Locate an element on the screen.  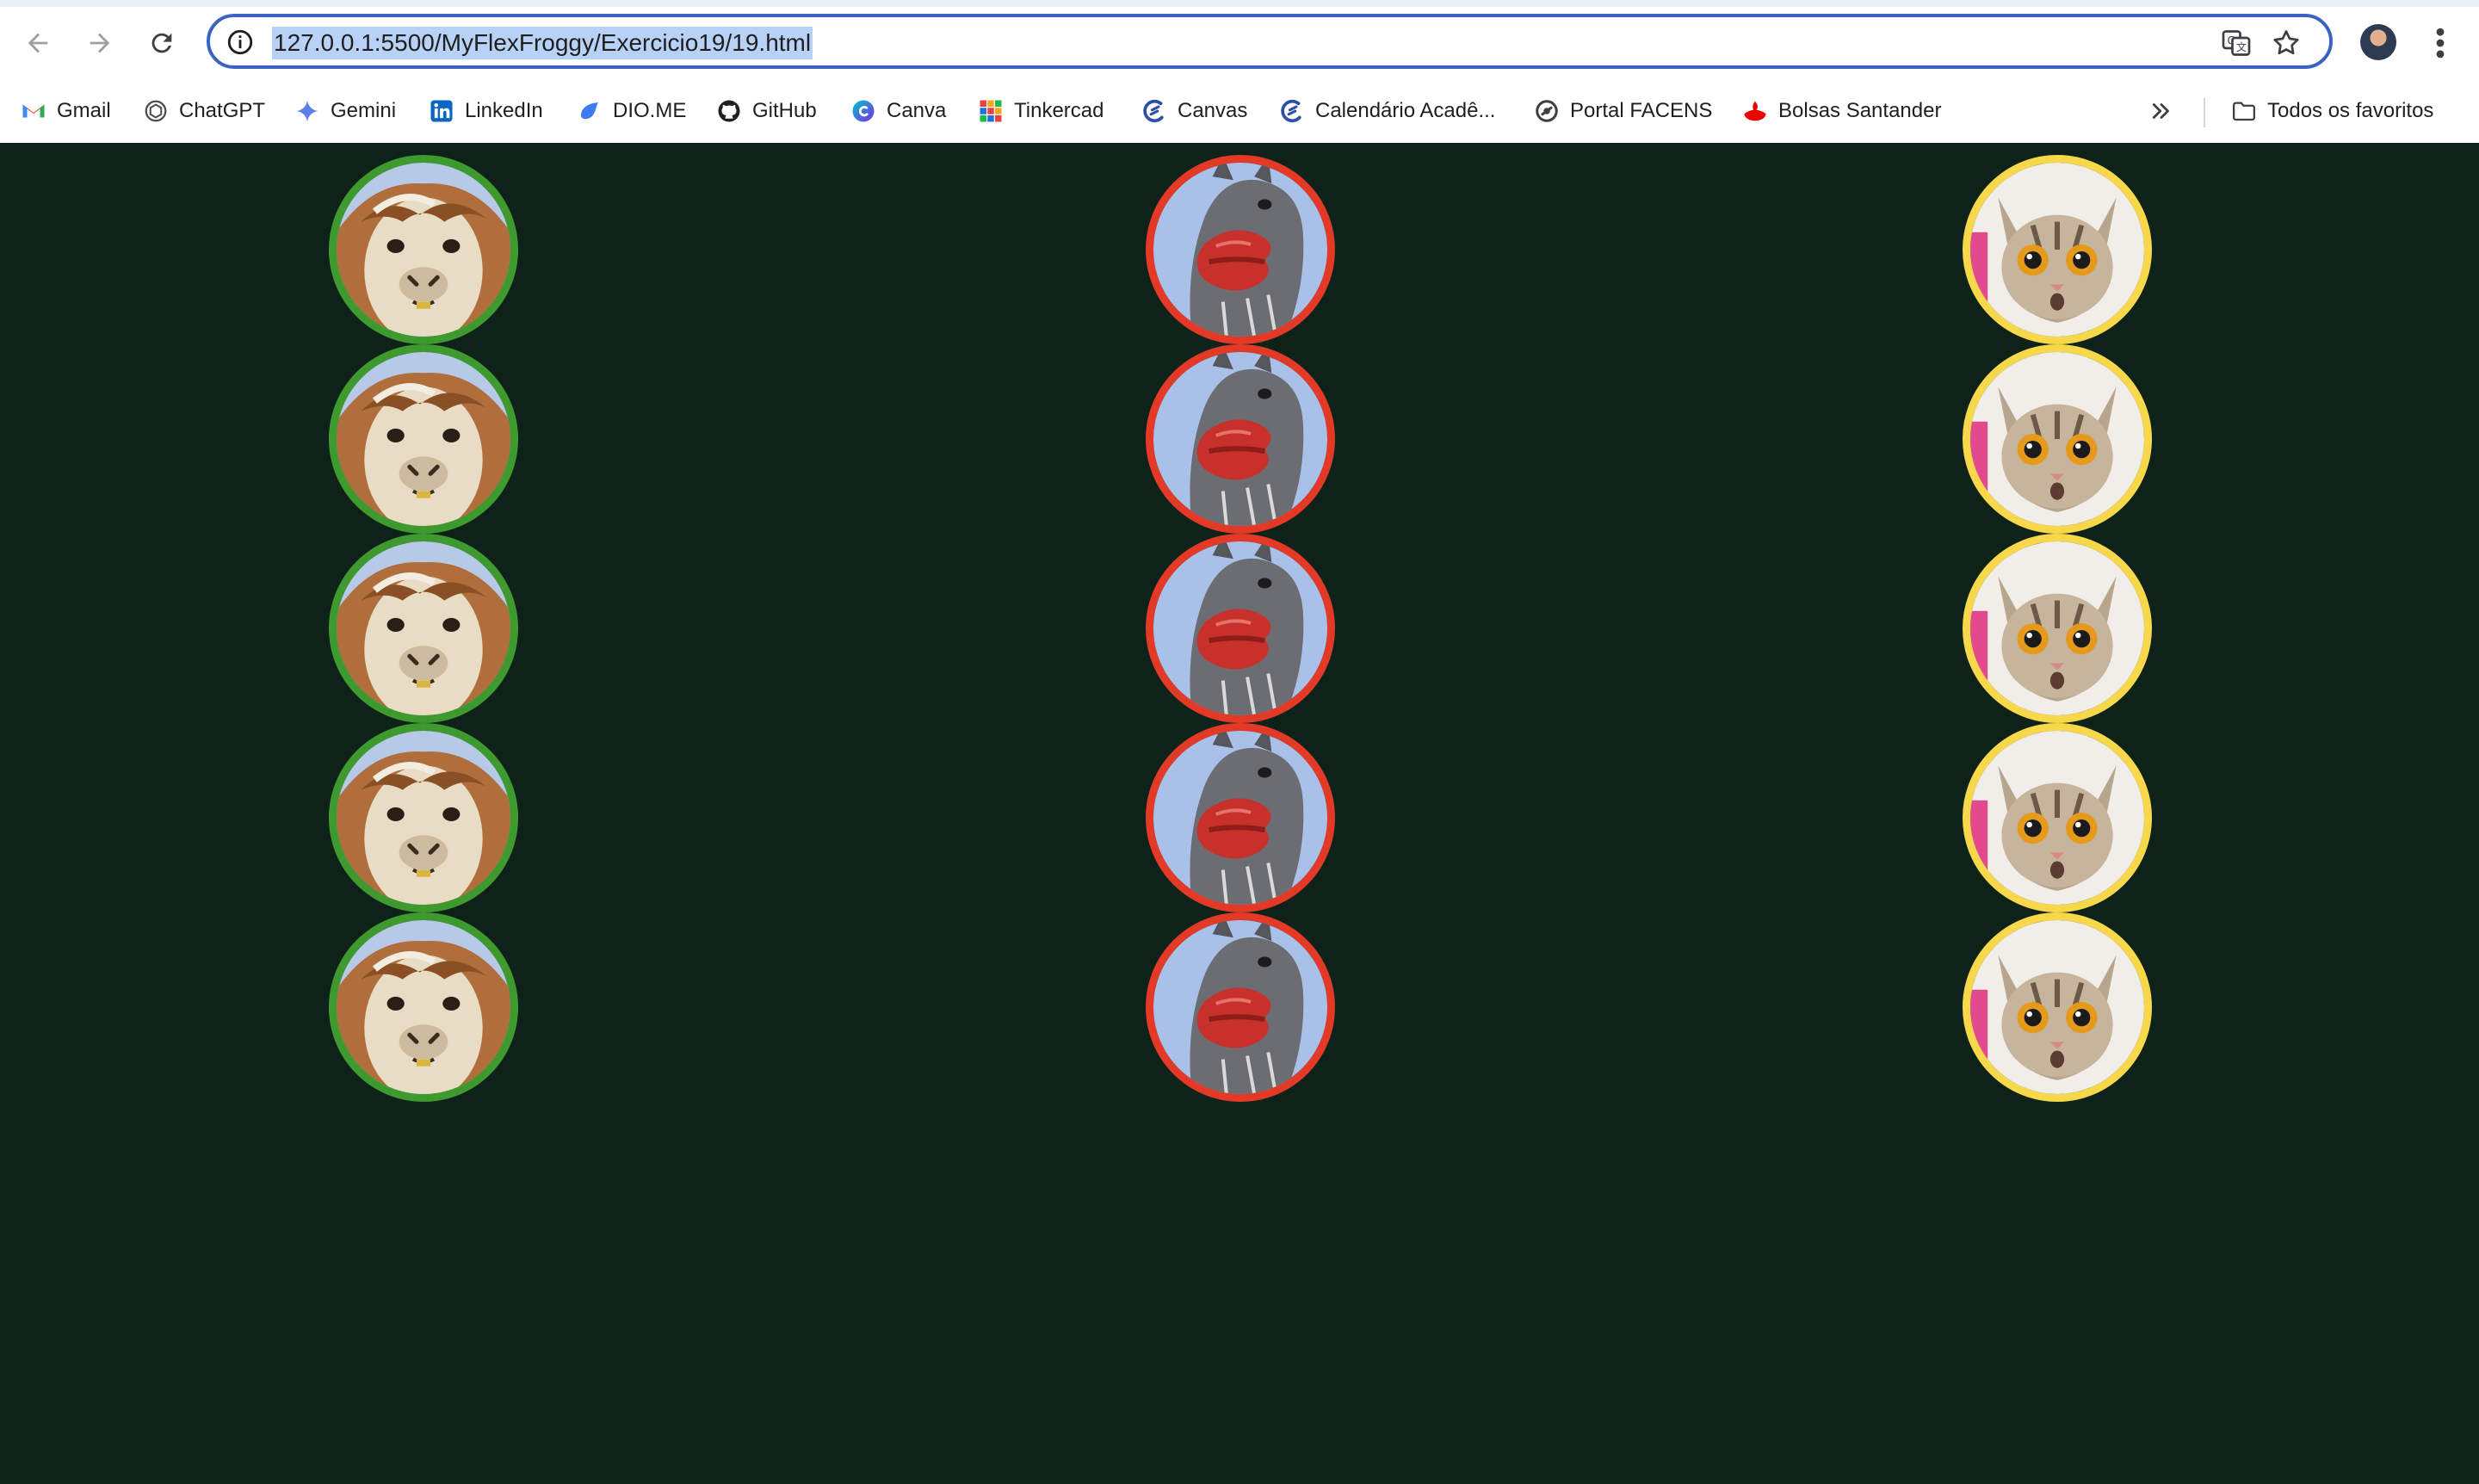
column-green is located at coordinates (423, 628).